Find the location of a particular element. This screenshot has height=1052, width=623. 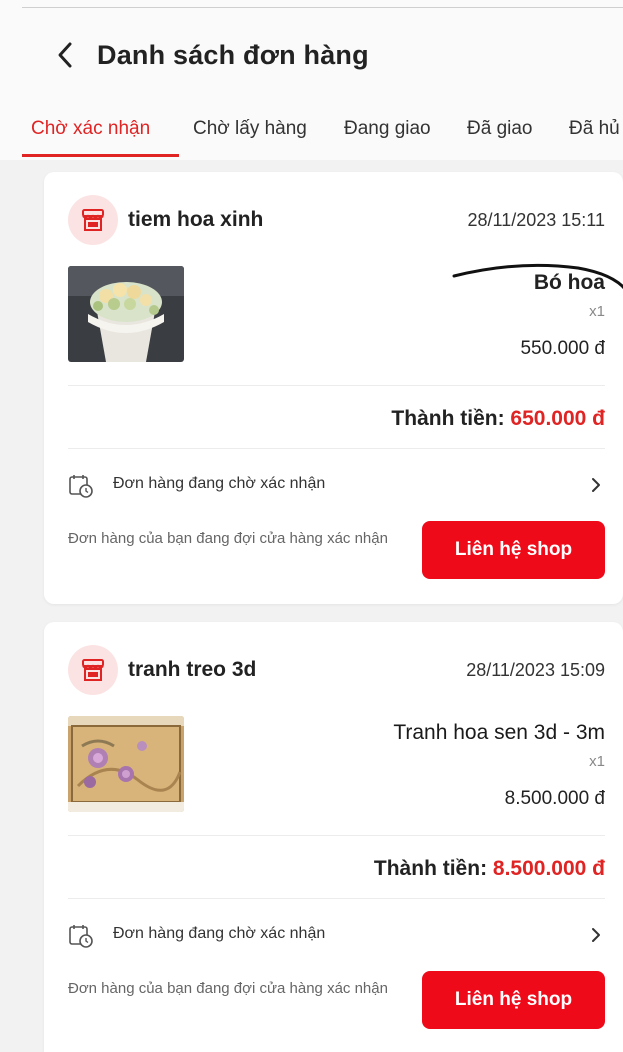

order-total: Thành tiền: 8.500.000 đ is located at coordinates (489, 869).